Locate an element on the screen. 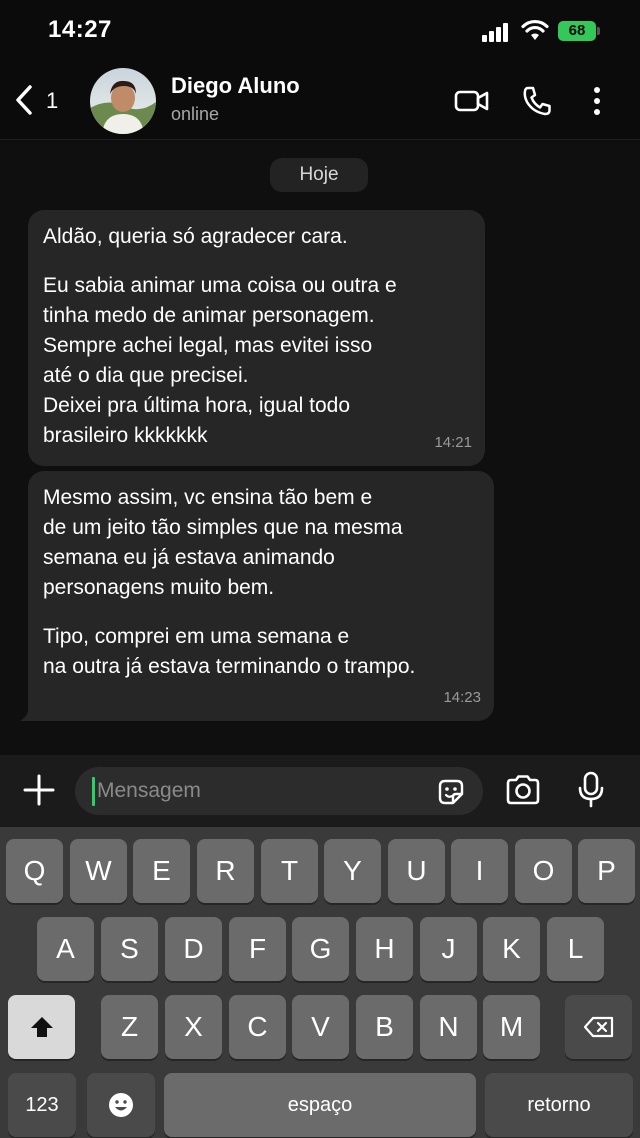 The image size is (640, 1138). key-g: G is located at coordinates (320, 949).